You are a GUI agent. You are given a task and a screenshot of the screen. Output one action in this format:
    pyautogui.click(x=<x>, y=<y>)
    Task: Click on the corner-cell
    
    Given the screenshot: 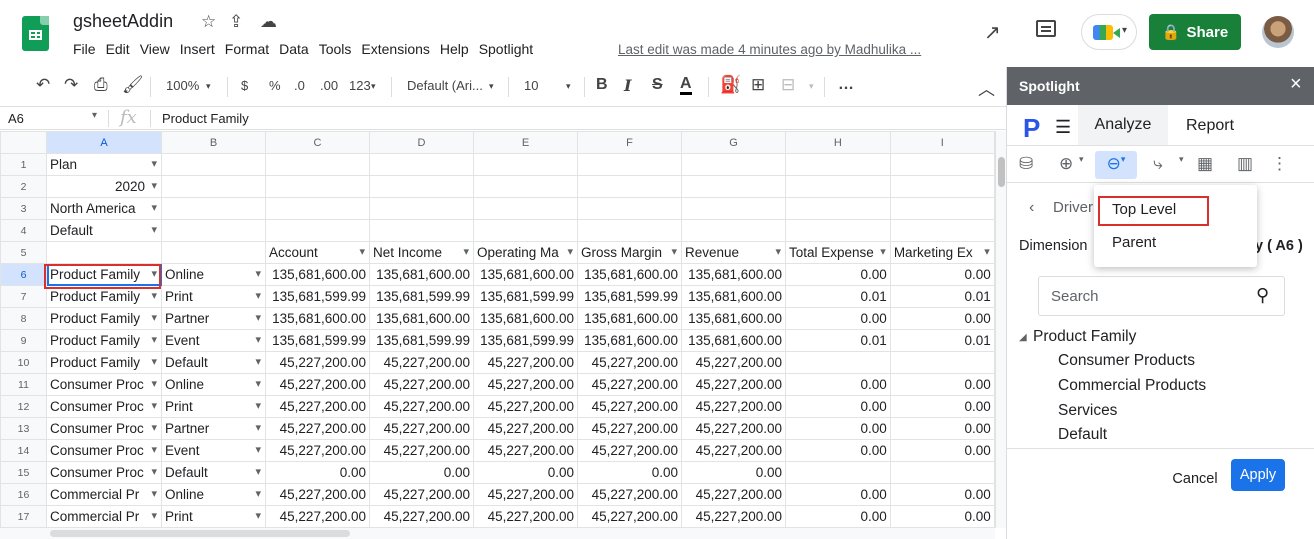 What is the action you would take?
    pyautogui.click(x=23, y=142)
    